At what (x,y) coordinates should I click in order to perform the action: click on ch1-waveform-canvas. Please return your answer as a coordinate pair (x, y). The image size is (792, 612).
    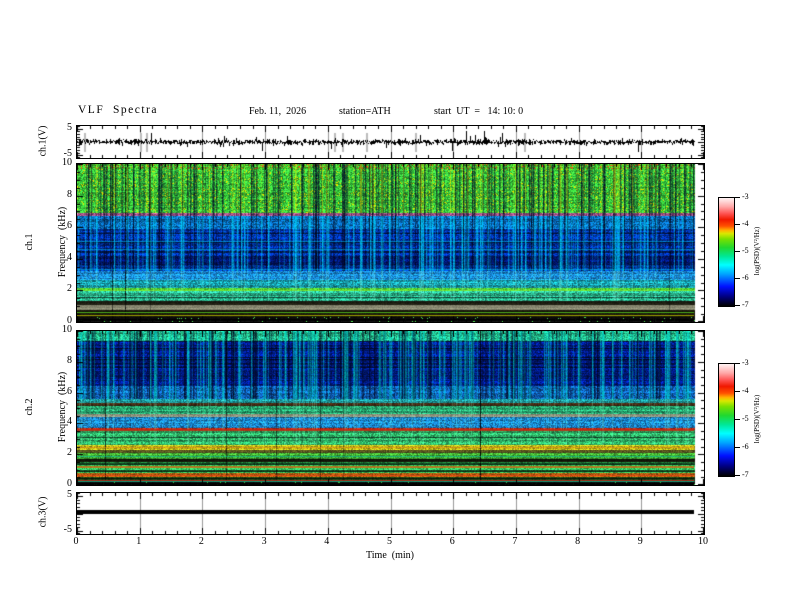
    Looking at the image, I should click on (390, 142).